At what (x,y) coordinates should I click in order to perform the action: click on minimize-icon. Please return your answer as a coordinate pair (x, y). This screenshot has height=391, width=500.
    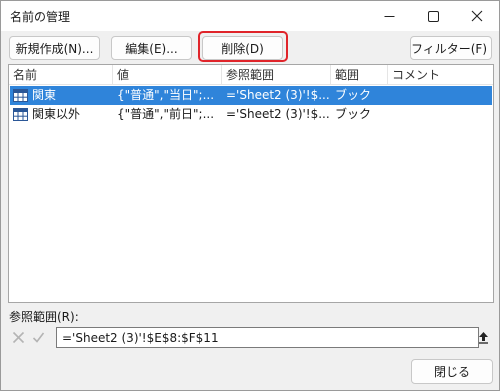
    Looking at the image, I should click on (389, 16).